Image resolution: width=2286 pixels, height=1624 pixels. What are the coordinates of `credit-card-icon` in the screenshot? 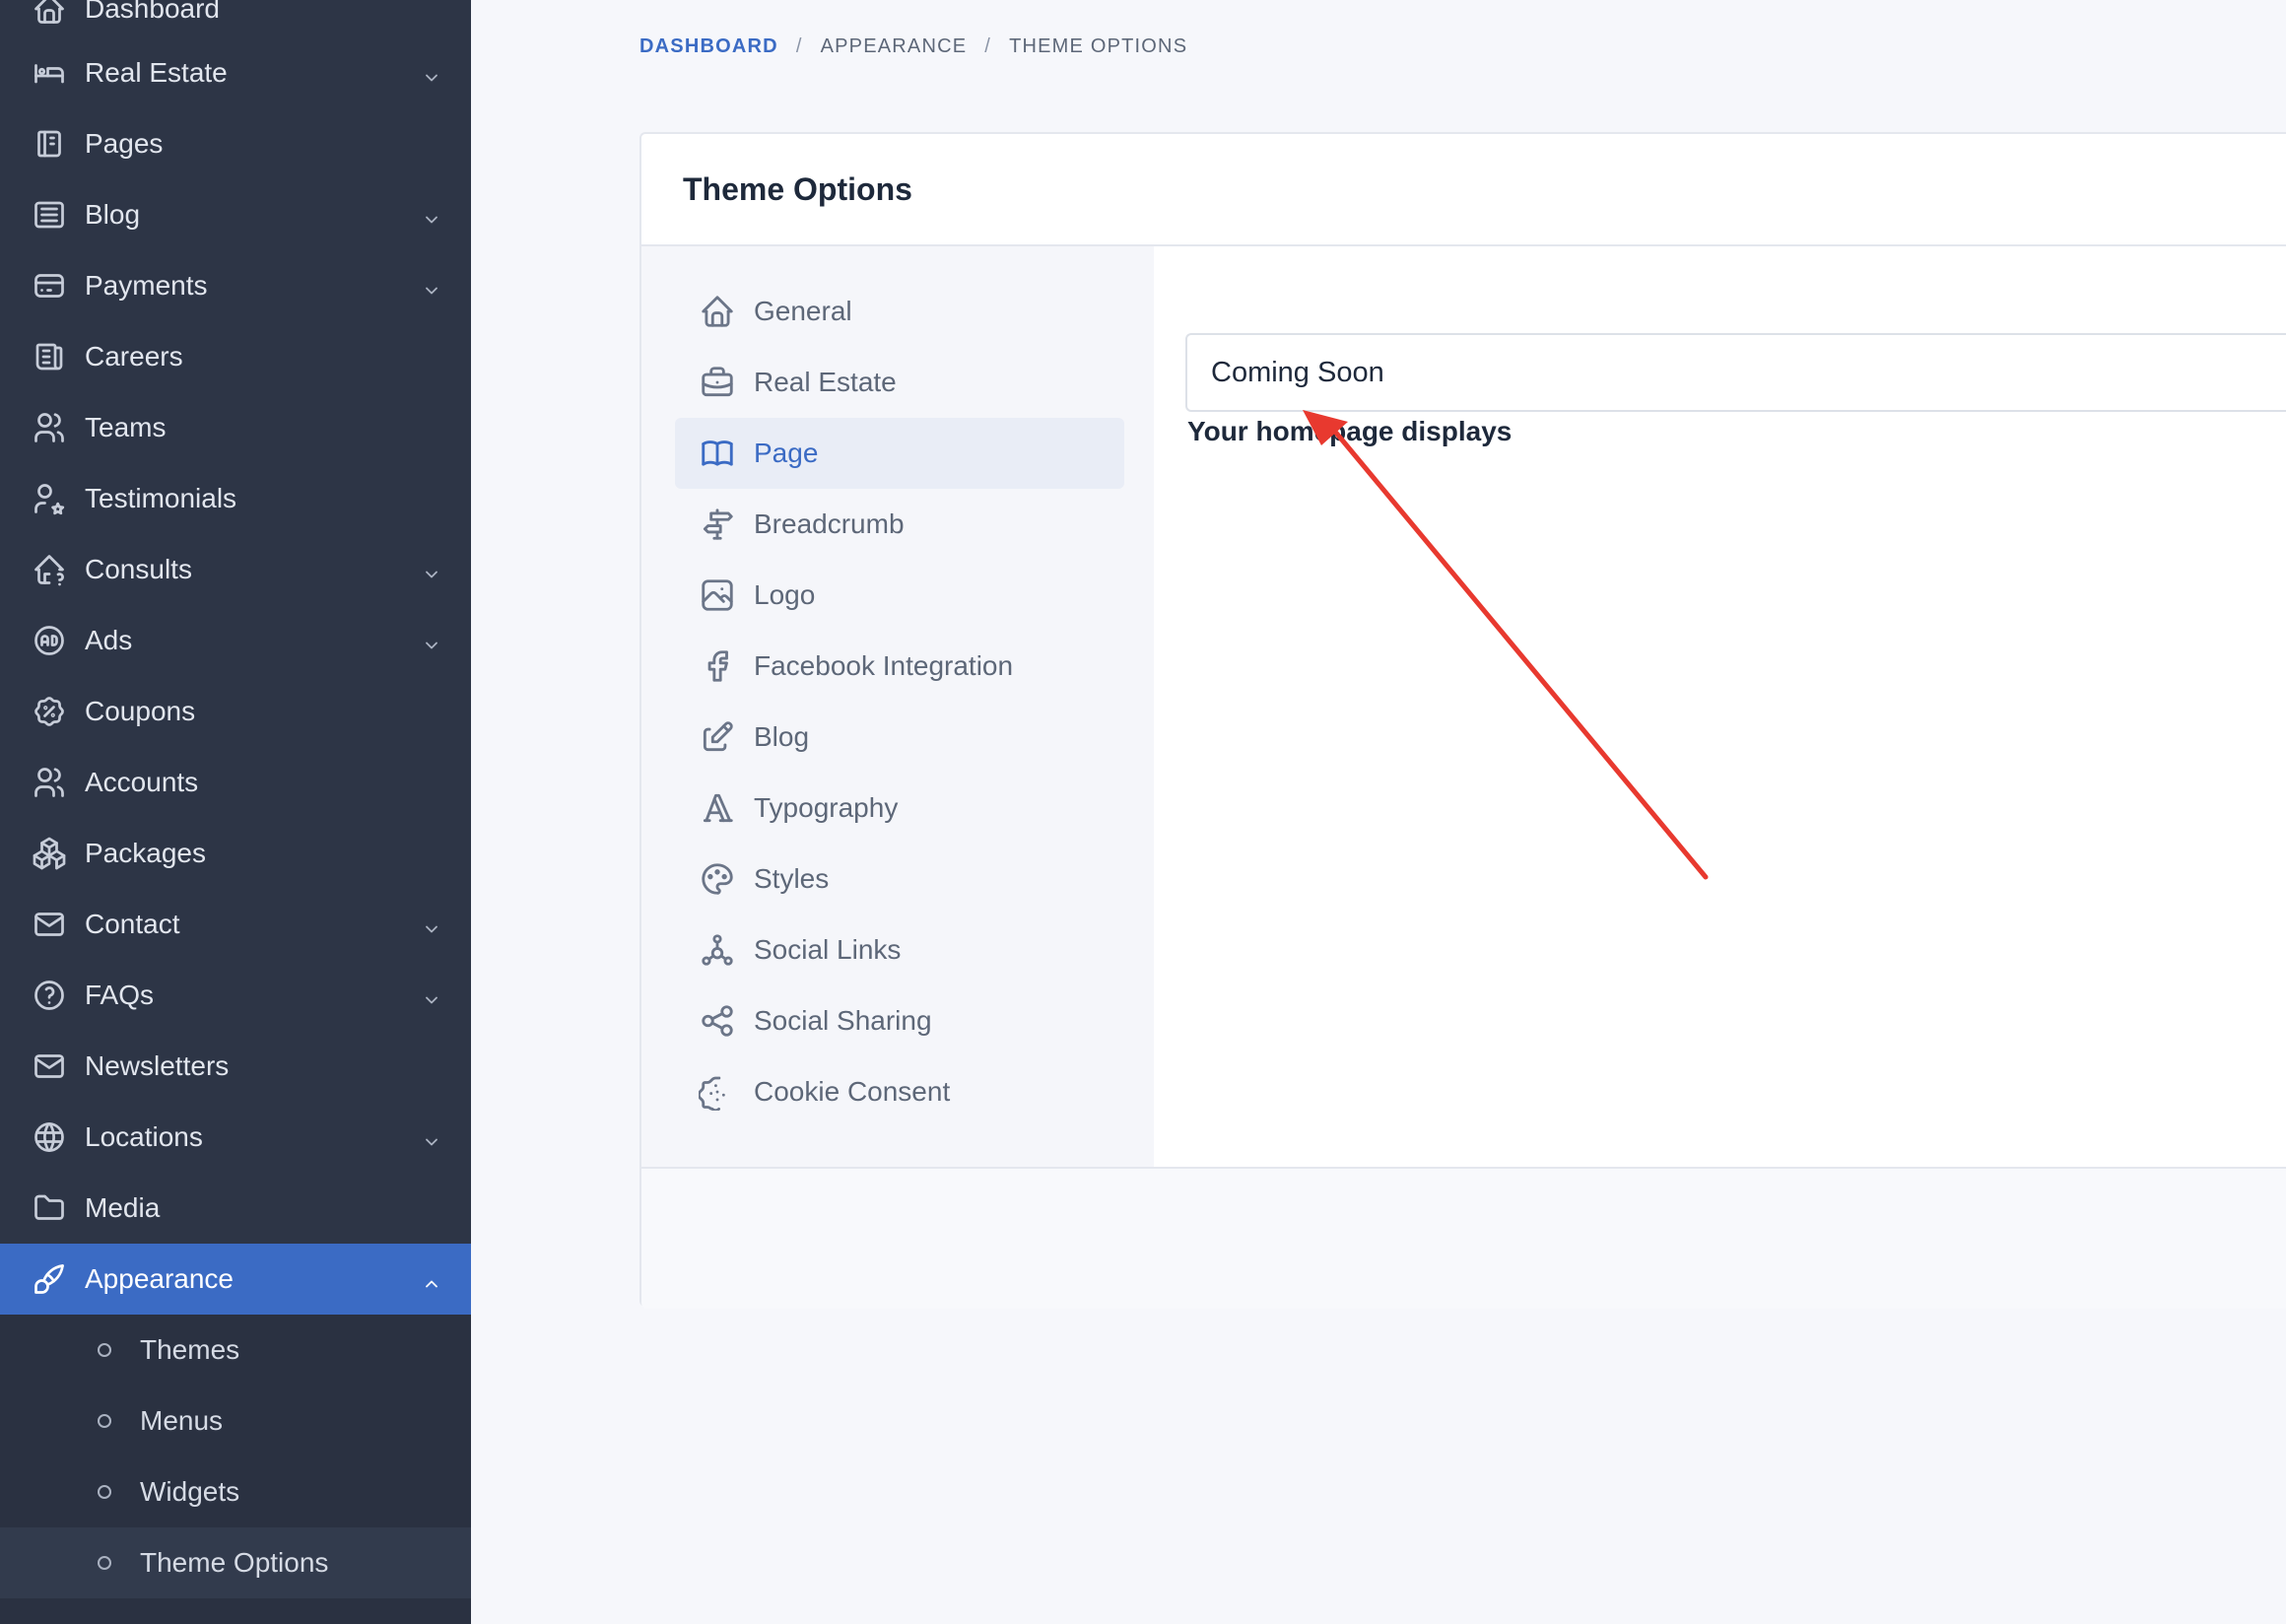 It's located at (49, 285).